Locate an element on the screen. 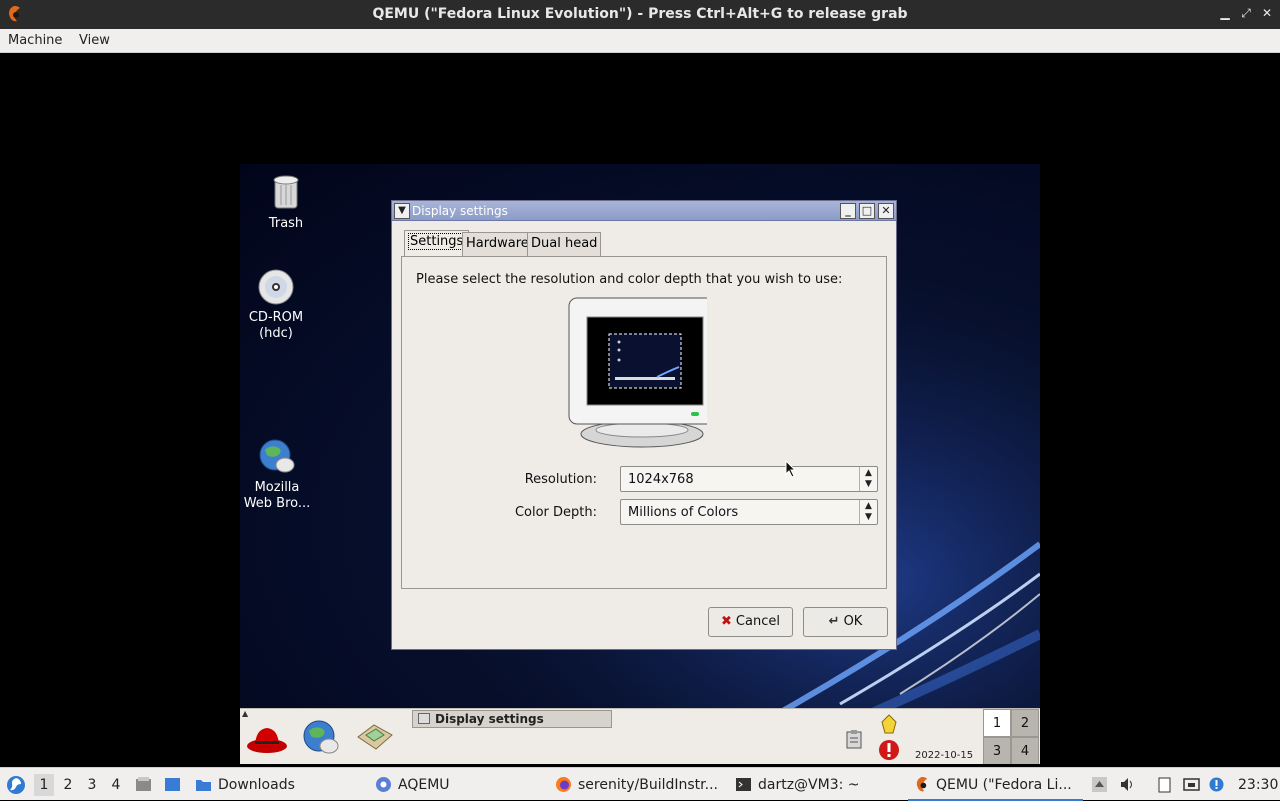 This screenshot has width=1280, height=801. mouse-cursor-icon is located at coordinates (791, 469).